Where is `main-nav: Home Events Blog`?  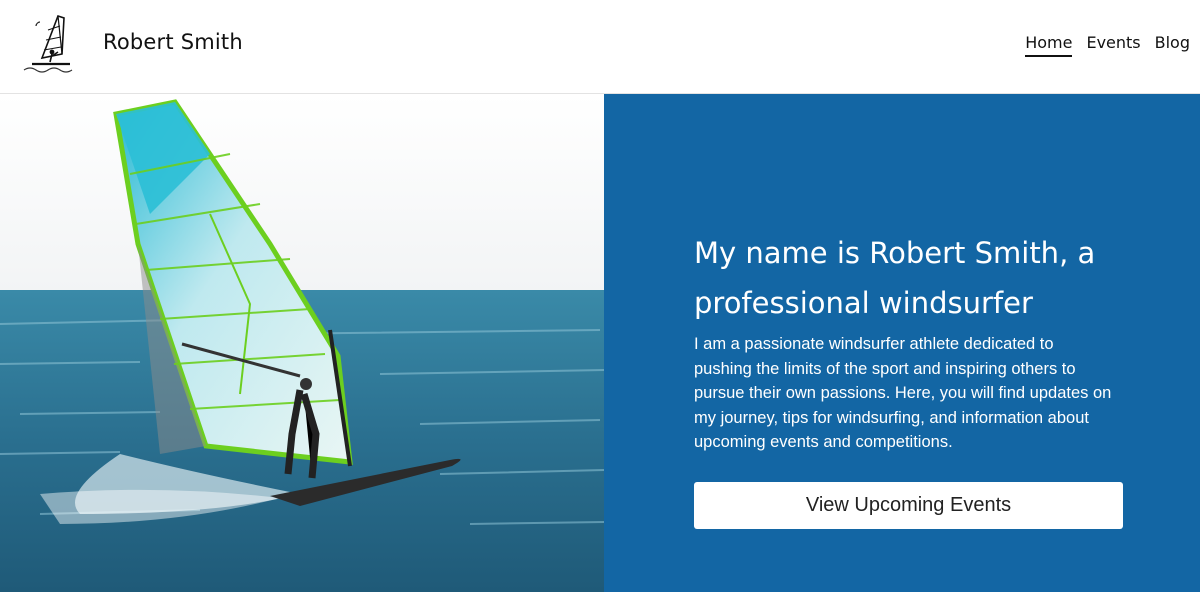 main-nav: Home Events Blog is located at coordinates (1107, 45).